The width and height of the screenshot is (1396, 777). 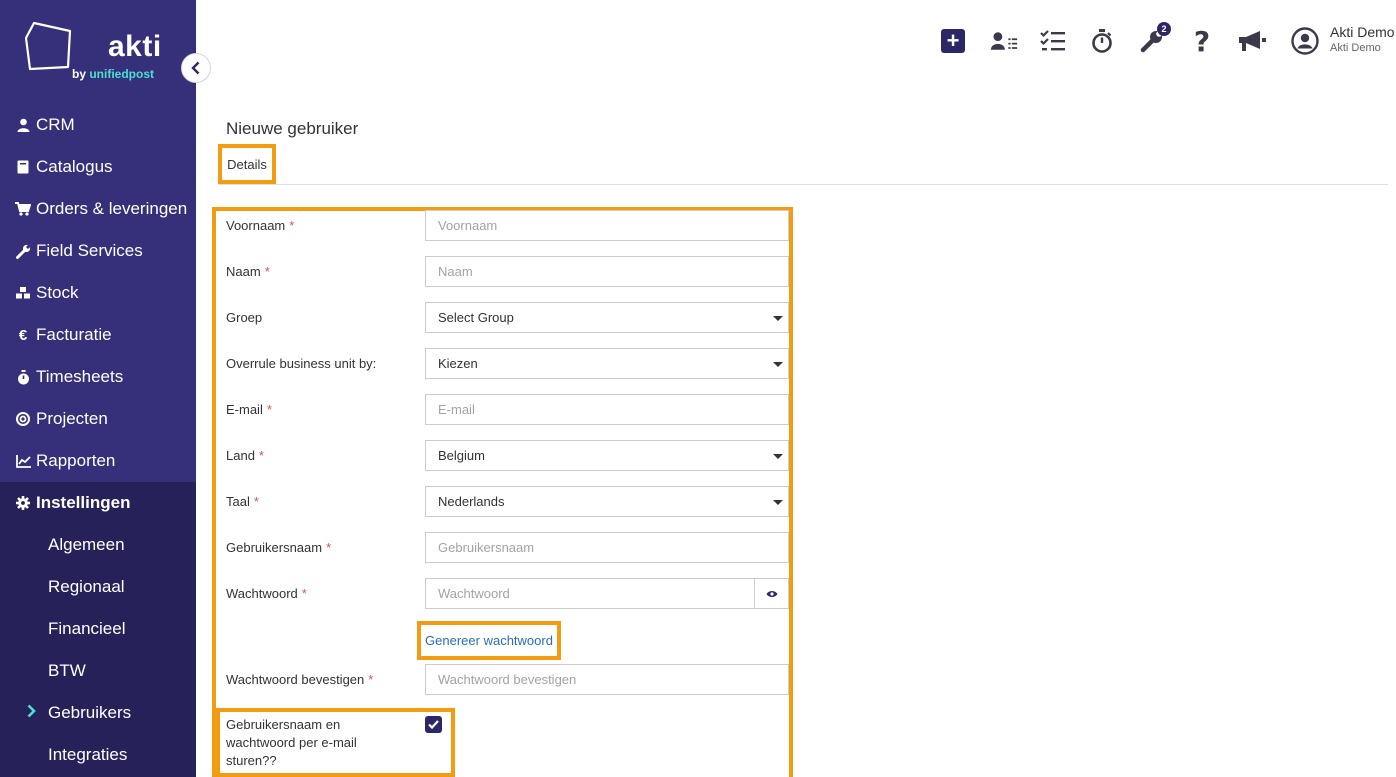 I want to click on announcements-button, so click(x=1252, y=41).